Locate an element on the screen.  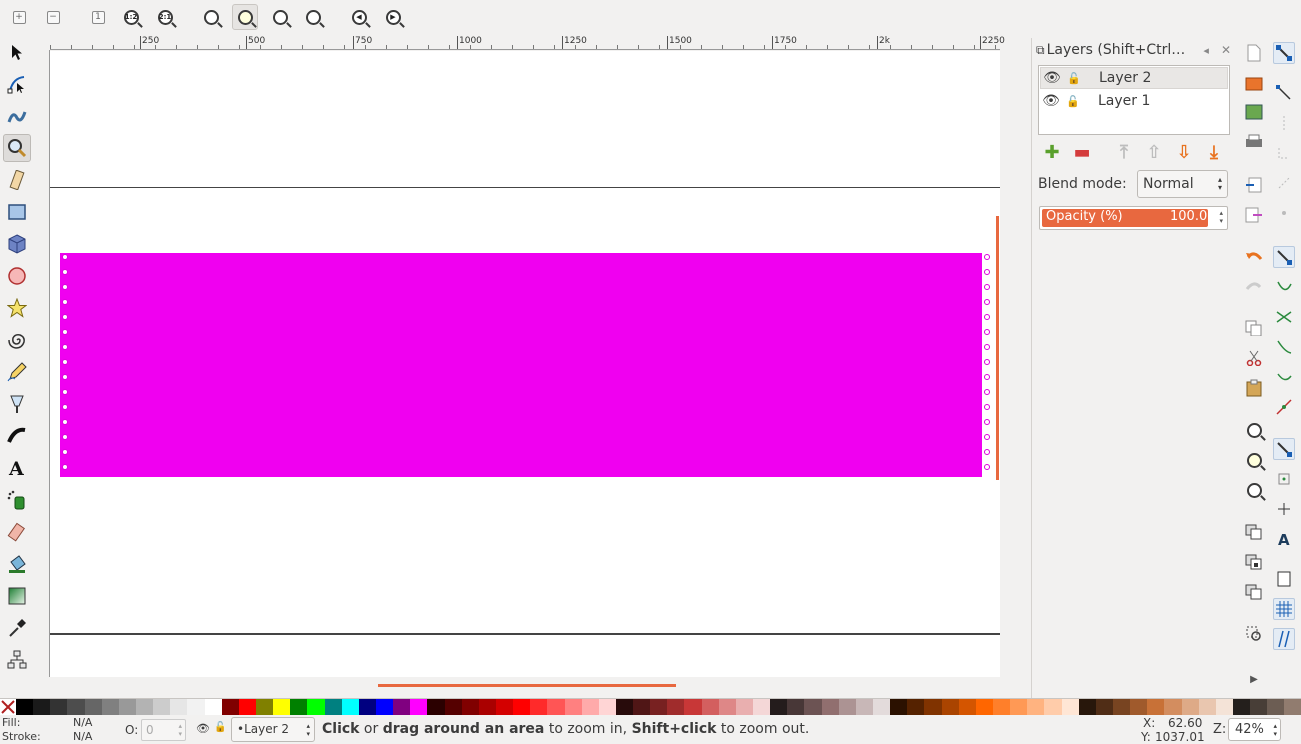
snap-bbox-edges-button is located at coordinates (1284, 123).